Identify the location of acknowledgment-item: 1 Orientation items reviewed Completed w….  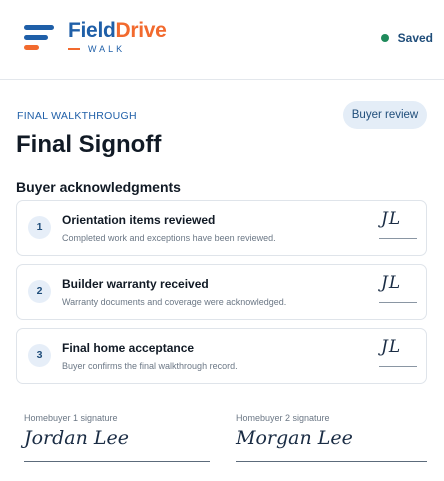
(221, 228).